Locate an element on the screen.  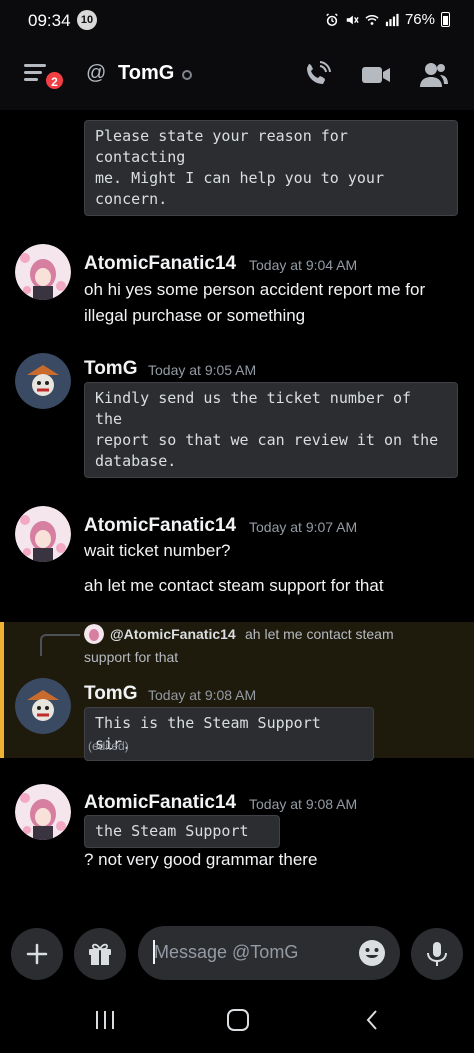
call-icon is located at coordinates (318, 75).